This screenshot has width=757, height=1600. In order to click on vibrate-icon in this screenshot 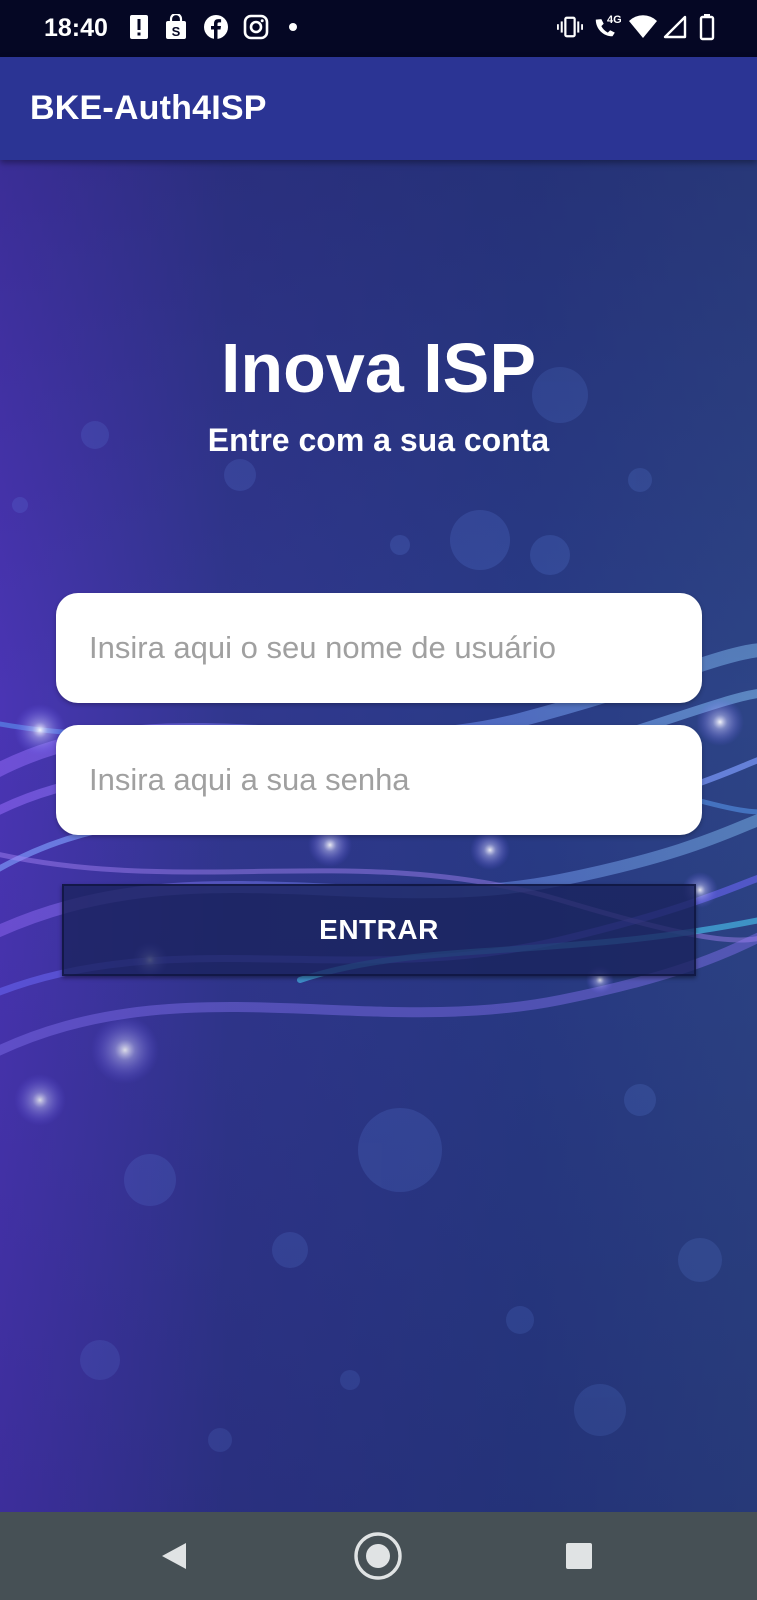, I will do `click(570, 27)`.